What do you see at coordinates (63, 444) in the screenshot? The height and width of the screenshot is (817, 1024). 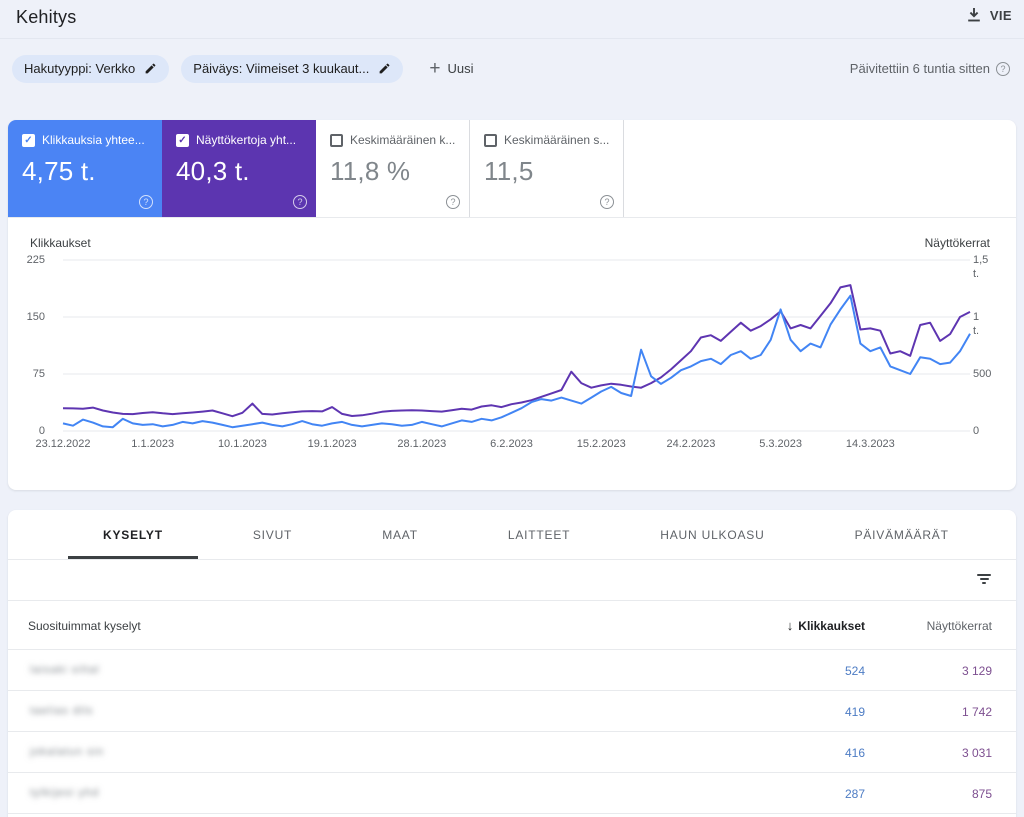 I see `x-axis-label: 23.12.2022` at bounding box center [63, 444].